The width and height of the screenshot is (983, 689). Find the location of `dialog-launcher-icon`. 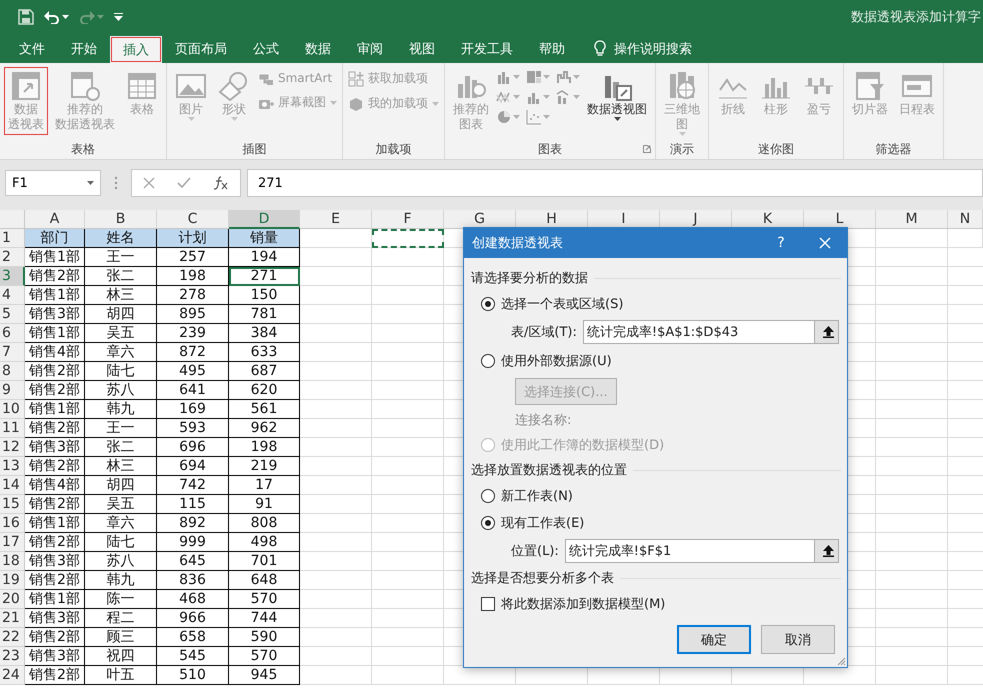

dialog-launcher-icon is located at coordinates (647, 149).